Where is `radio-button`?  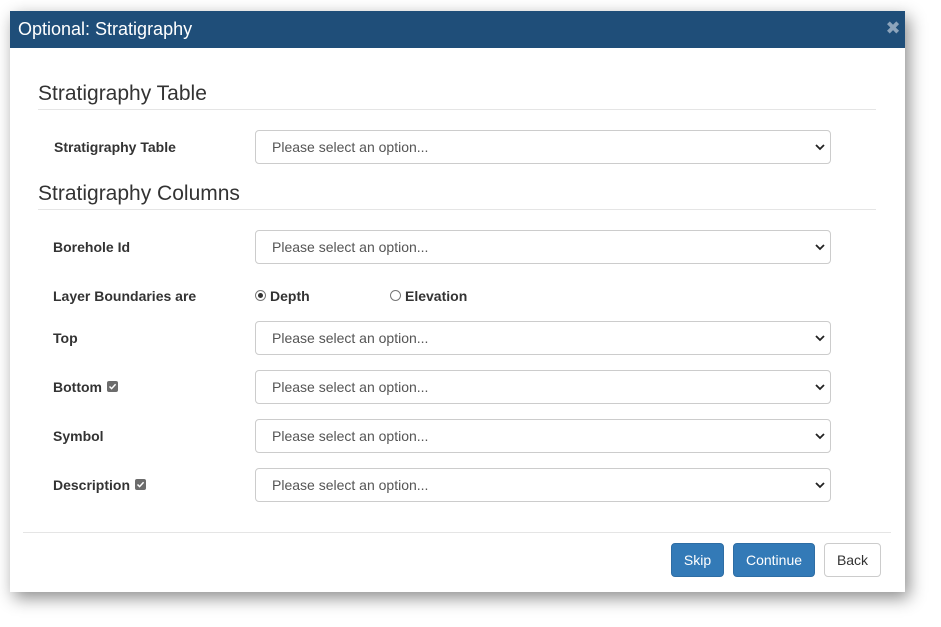
radio-button is located at coordinates (395, 295).